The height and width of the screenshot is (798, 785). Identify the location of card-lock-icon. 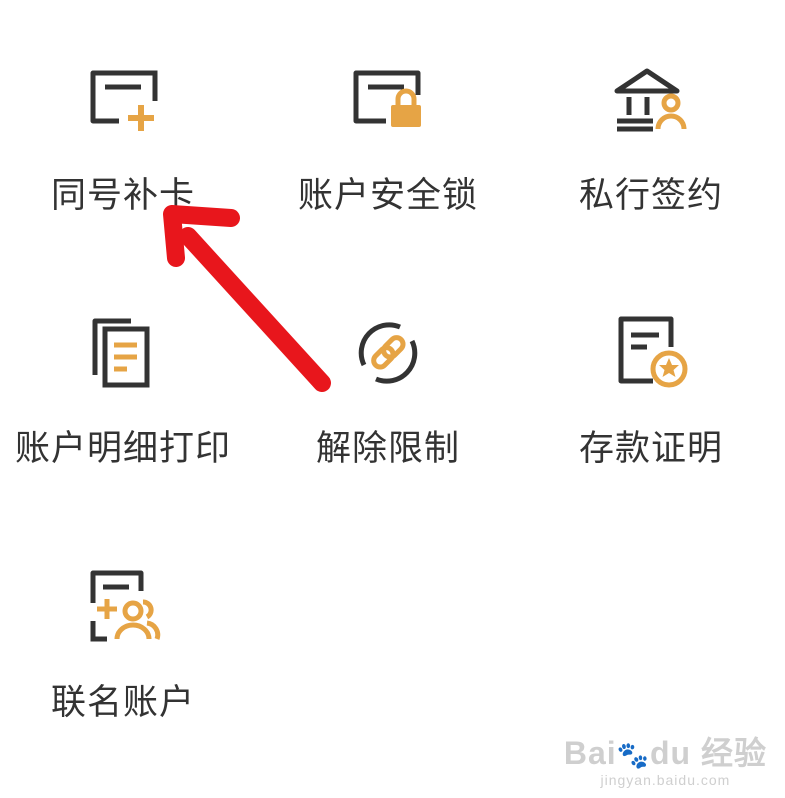
(388, 100).